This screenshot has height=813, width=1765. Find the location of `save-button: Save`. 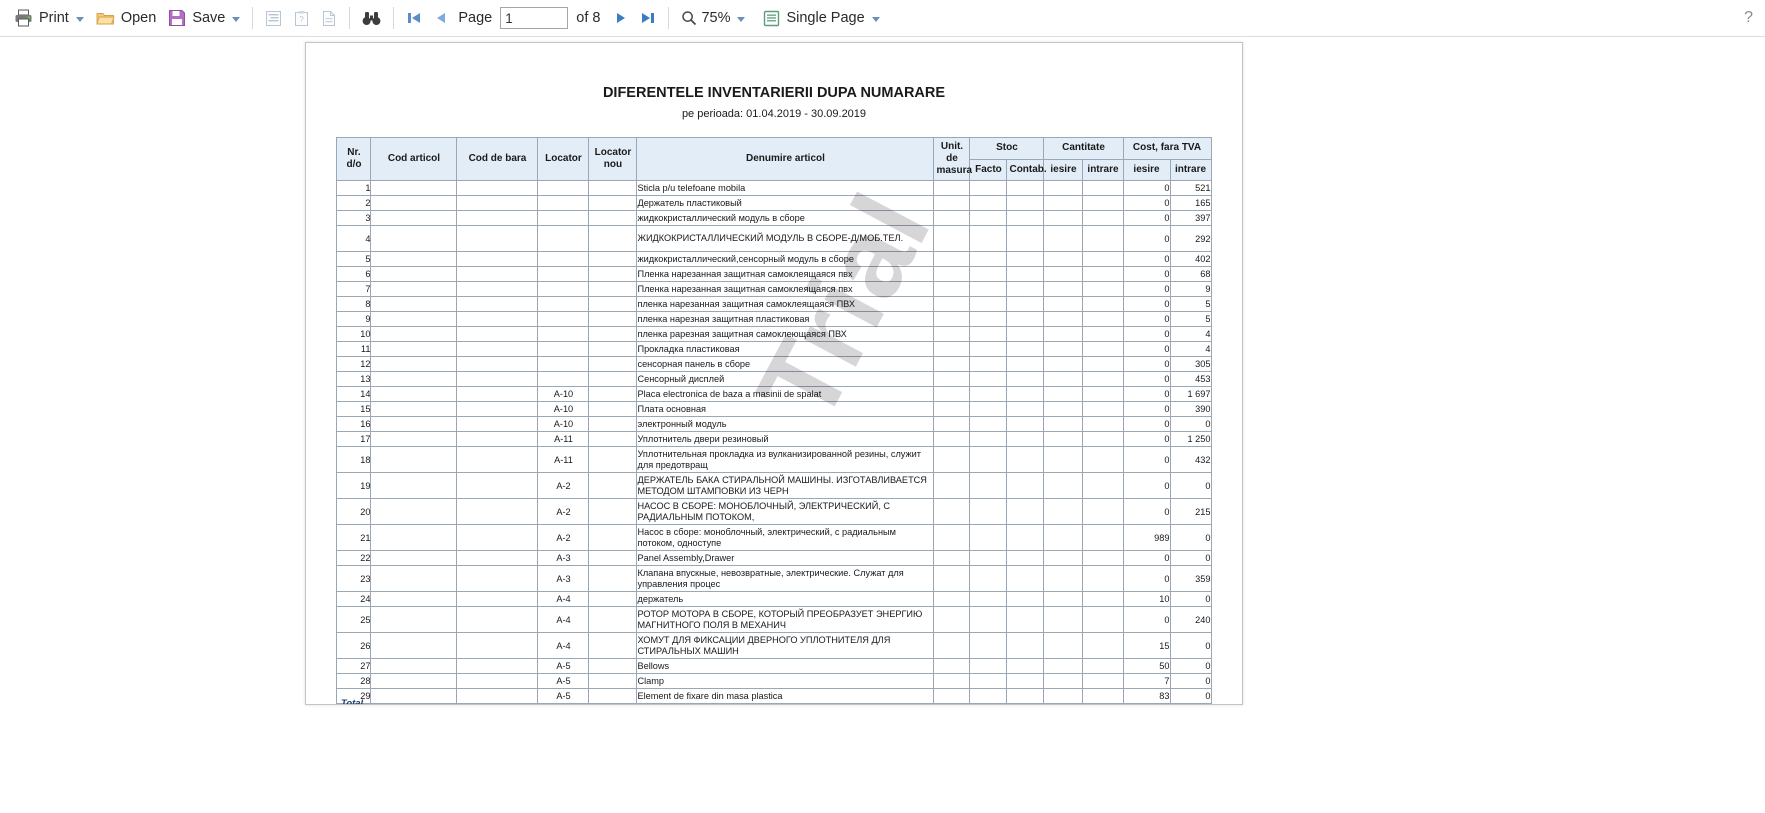

save-button: Save is located at coordinates (204, 18).